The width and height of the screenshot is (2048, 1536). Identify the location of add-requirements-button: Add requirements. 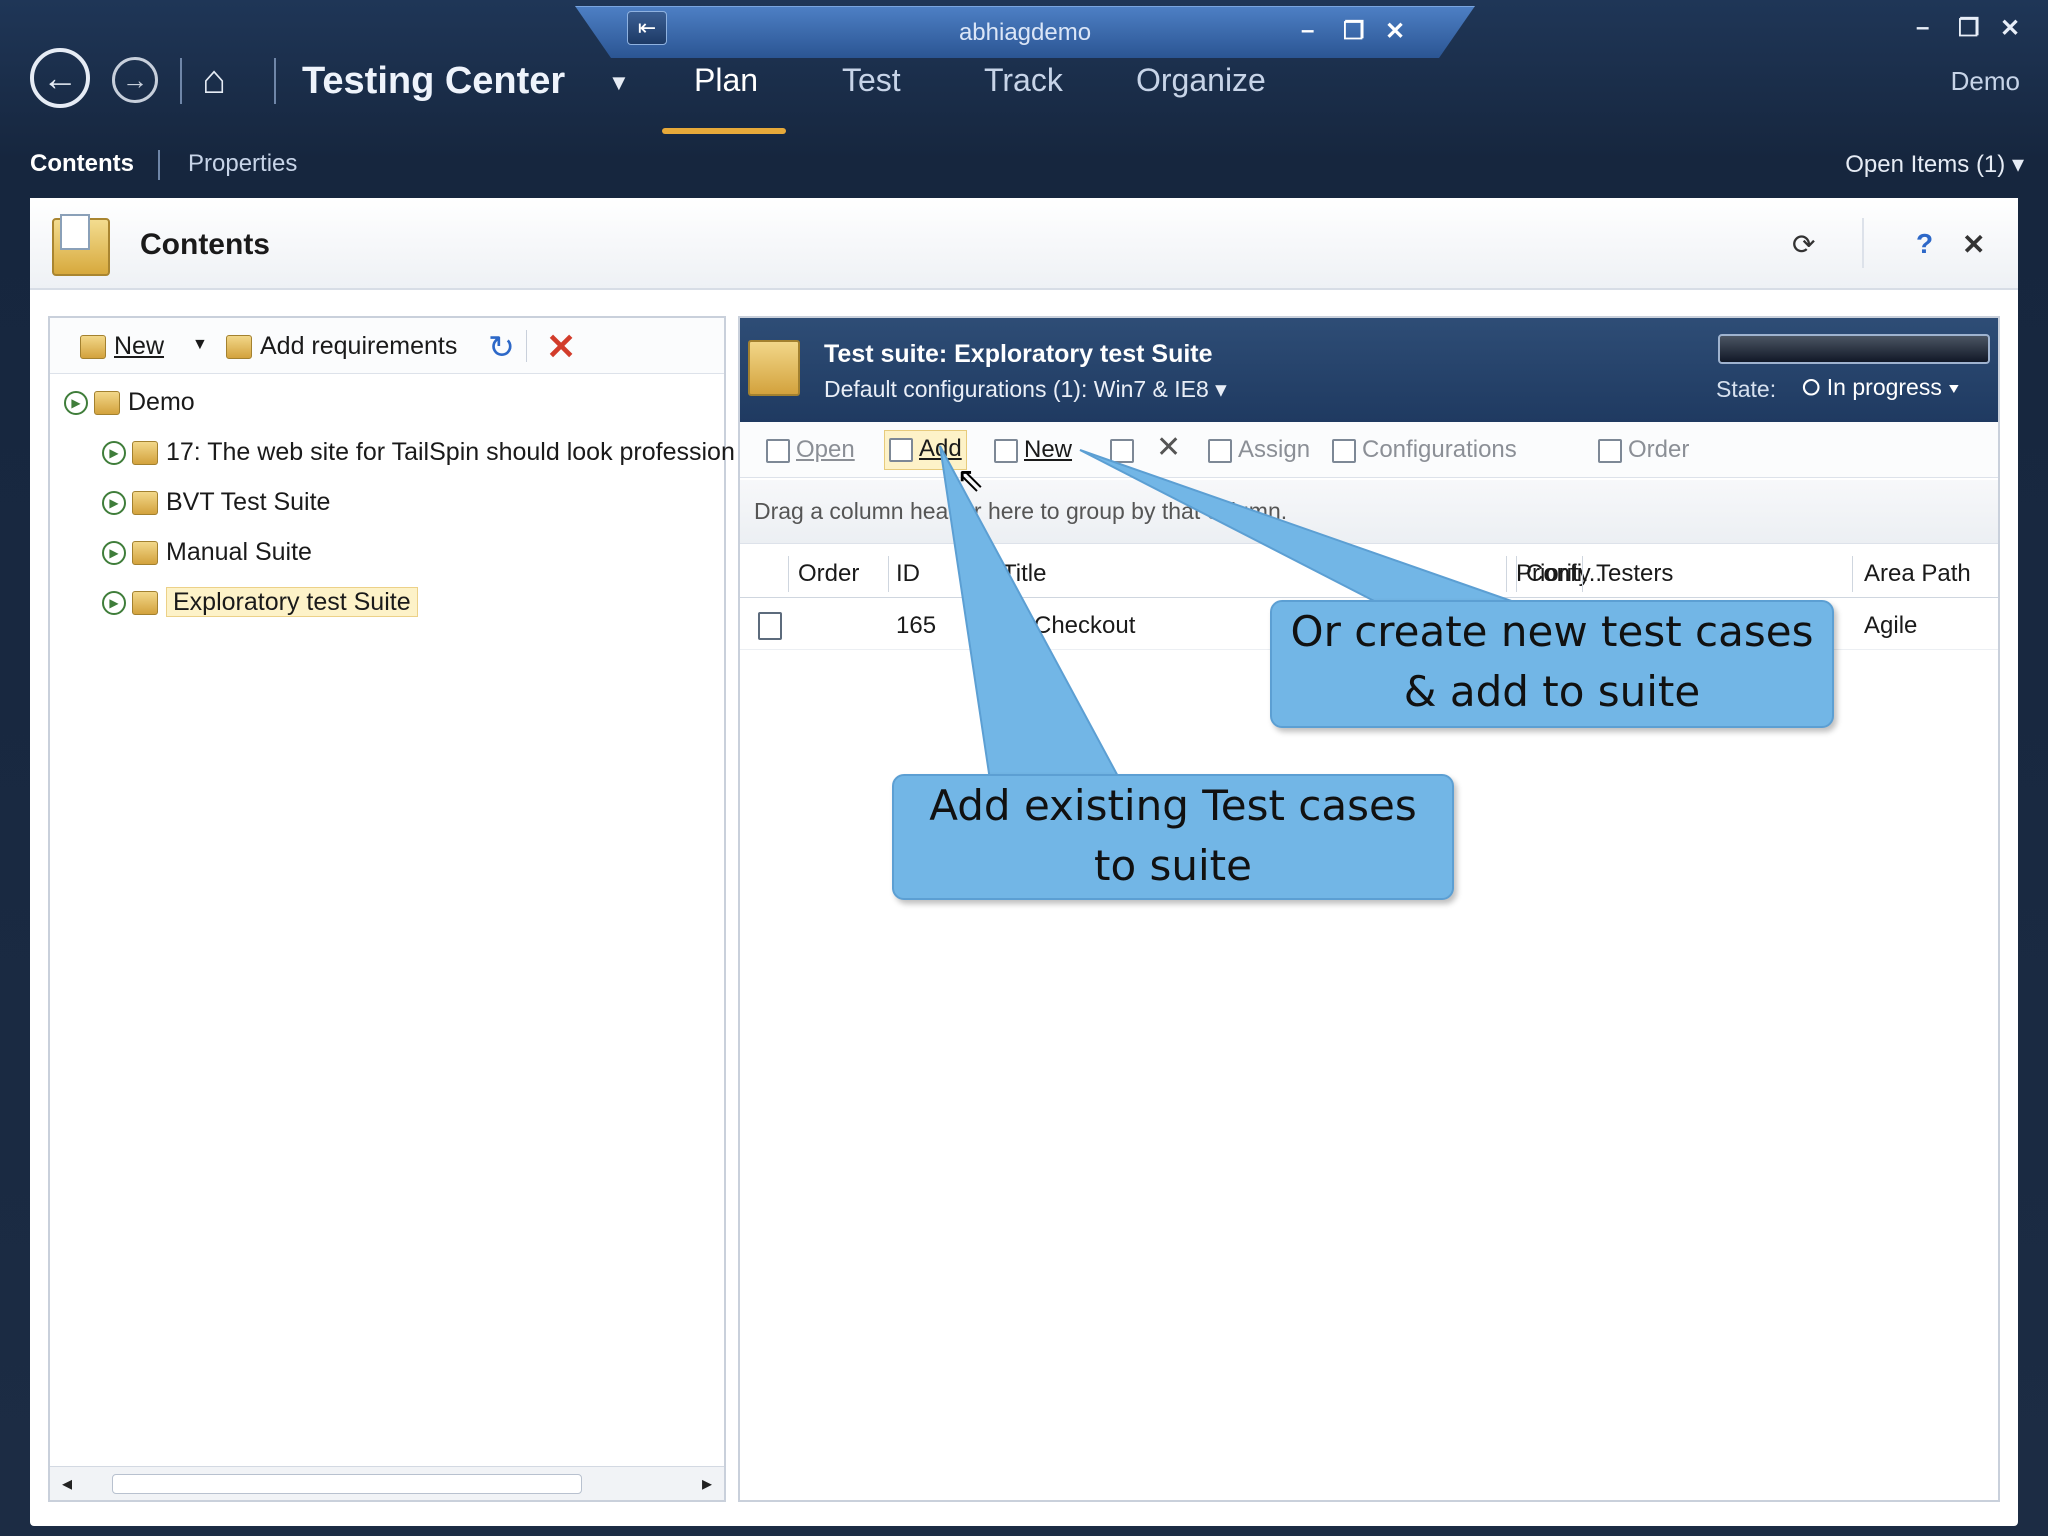
(341, 346).